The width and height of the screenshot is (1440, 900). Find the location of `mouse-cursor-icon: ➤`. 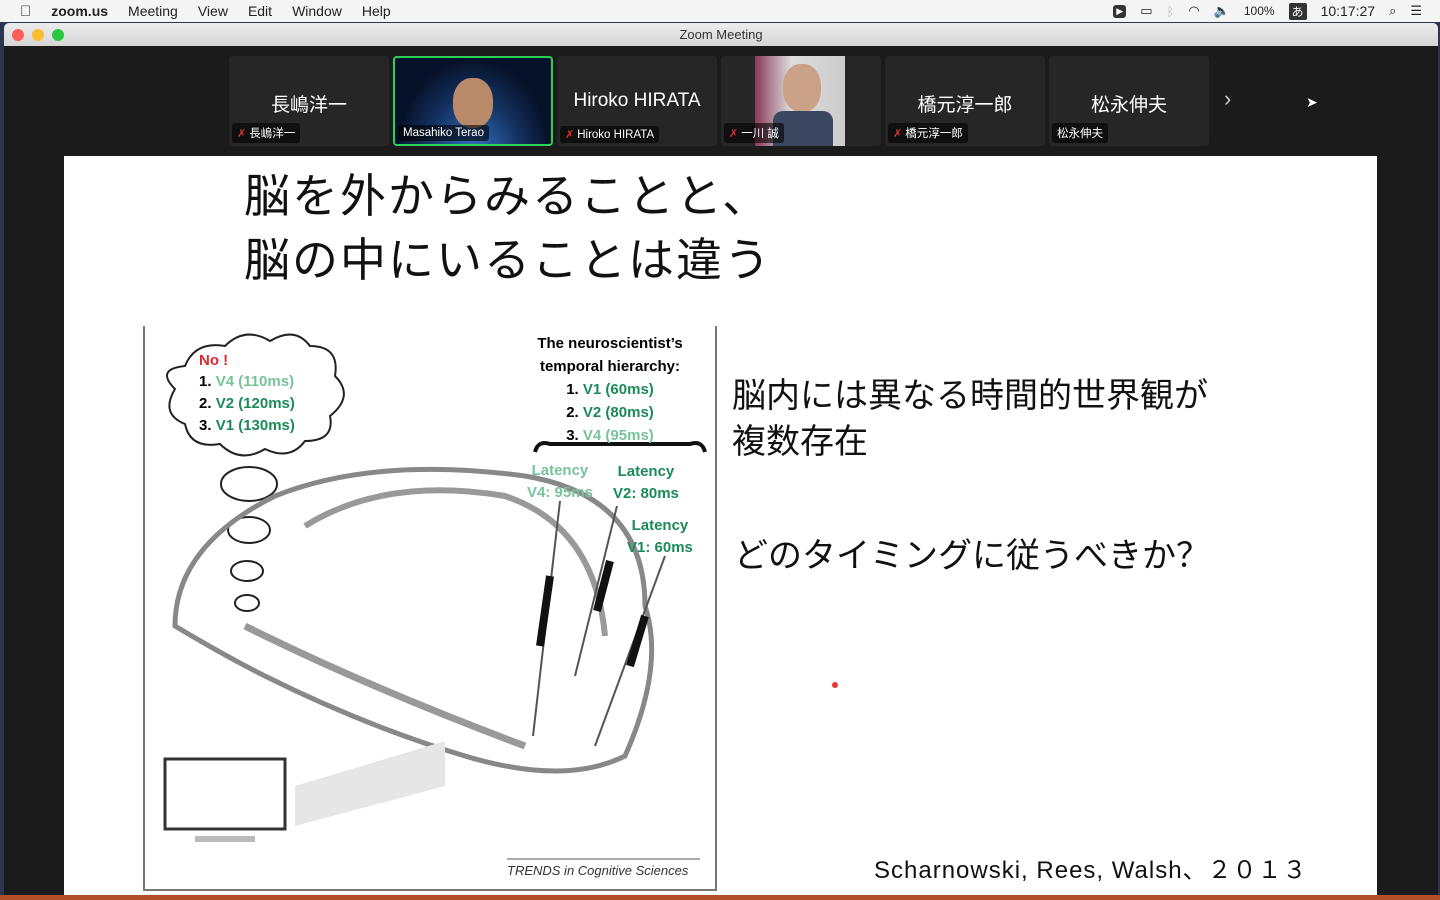

mouse-cursor-icon: ➤ is located at coordinates (1312, 102).